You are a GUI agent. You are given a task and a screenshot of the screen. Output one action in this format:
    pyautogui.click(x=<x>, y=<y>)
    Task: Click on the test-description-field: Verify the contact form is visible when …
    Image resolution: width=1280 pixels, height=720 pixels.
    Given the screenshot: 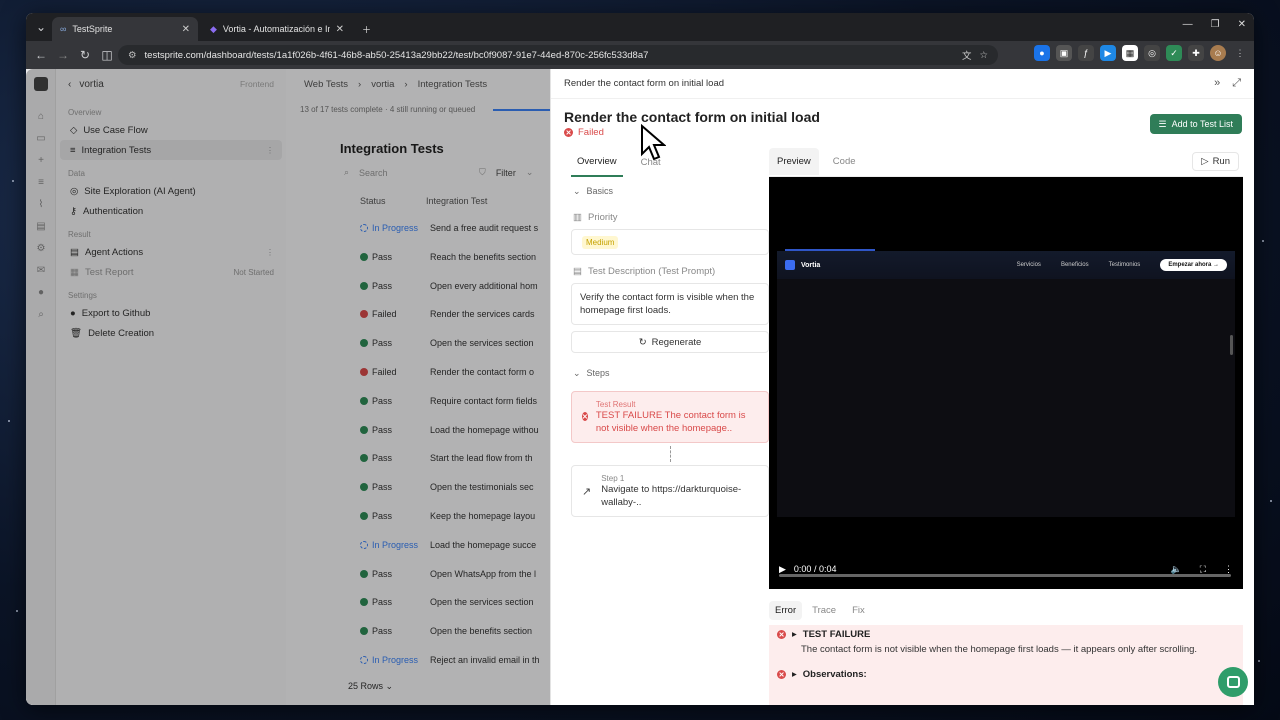 What is the action you would take?
    pyautogui.click(x=670, y=304)
    